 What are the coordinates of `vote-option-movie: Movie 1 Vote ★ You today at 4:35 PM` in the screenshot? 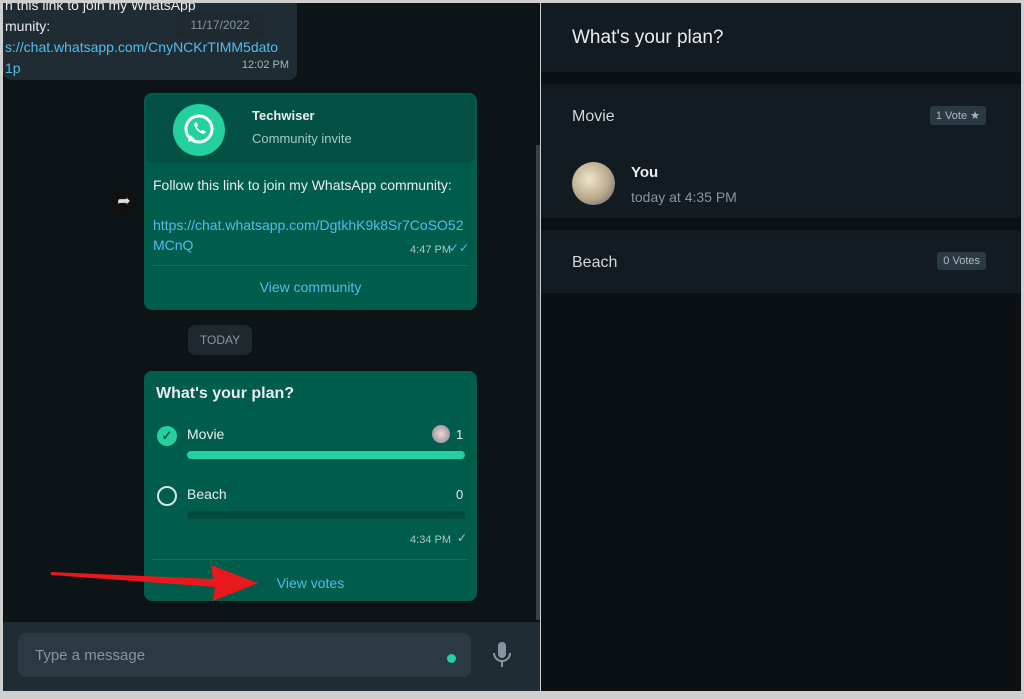 It's located at (781, 151).